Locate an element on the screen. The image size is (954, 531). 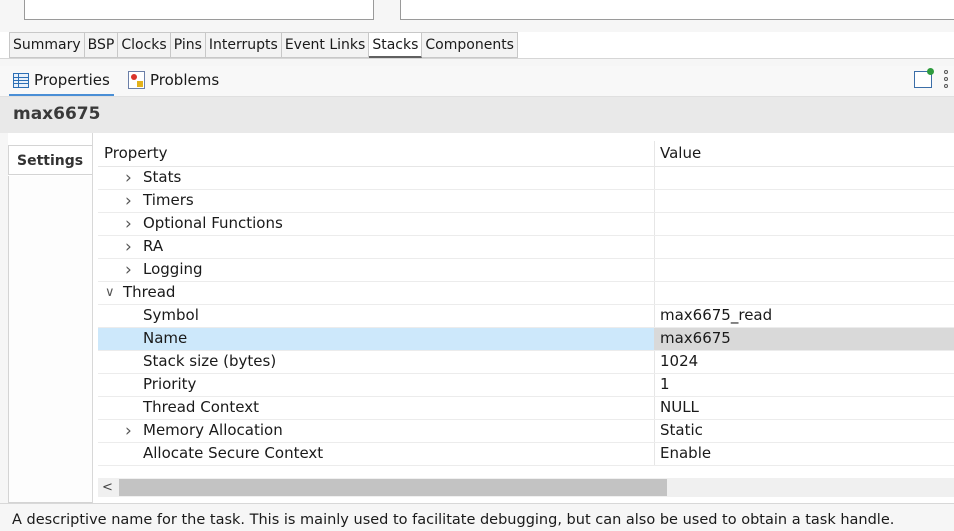
view-tab-bar: Properties Problems is located at coordinates (477, 81).